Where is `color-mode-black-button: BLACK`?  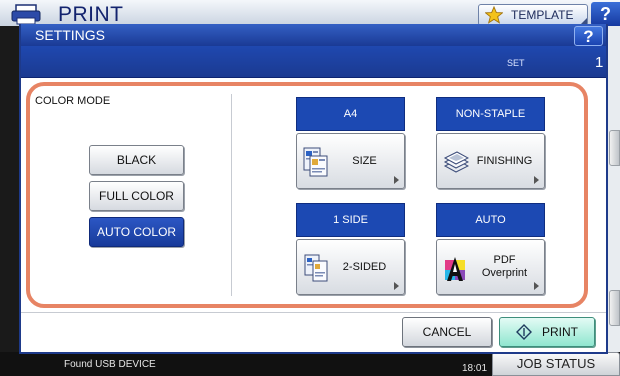
color-mode-black-button: BLACK is located at coordinates (136, 160).